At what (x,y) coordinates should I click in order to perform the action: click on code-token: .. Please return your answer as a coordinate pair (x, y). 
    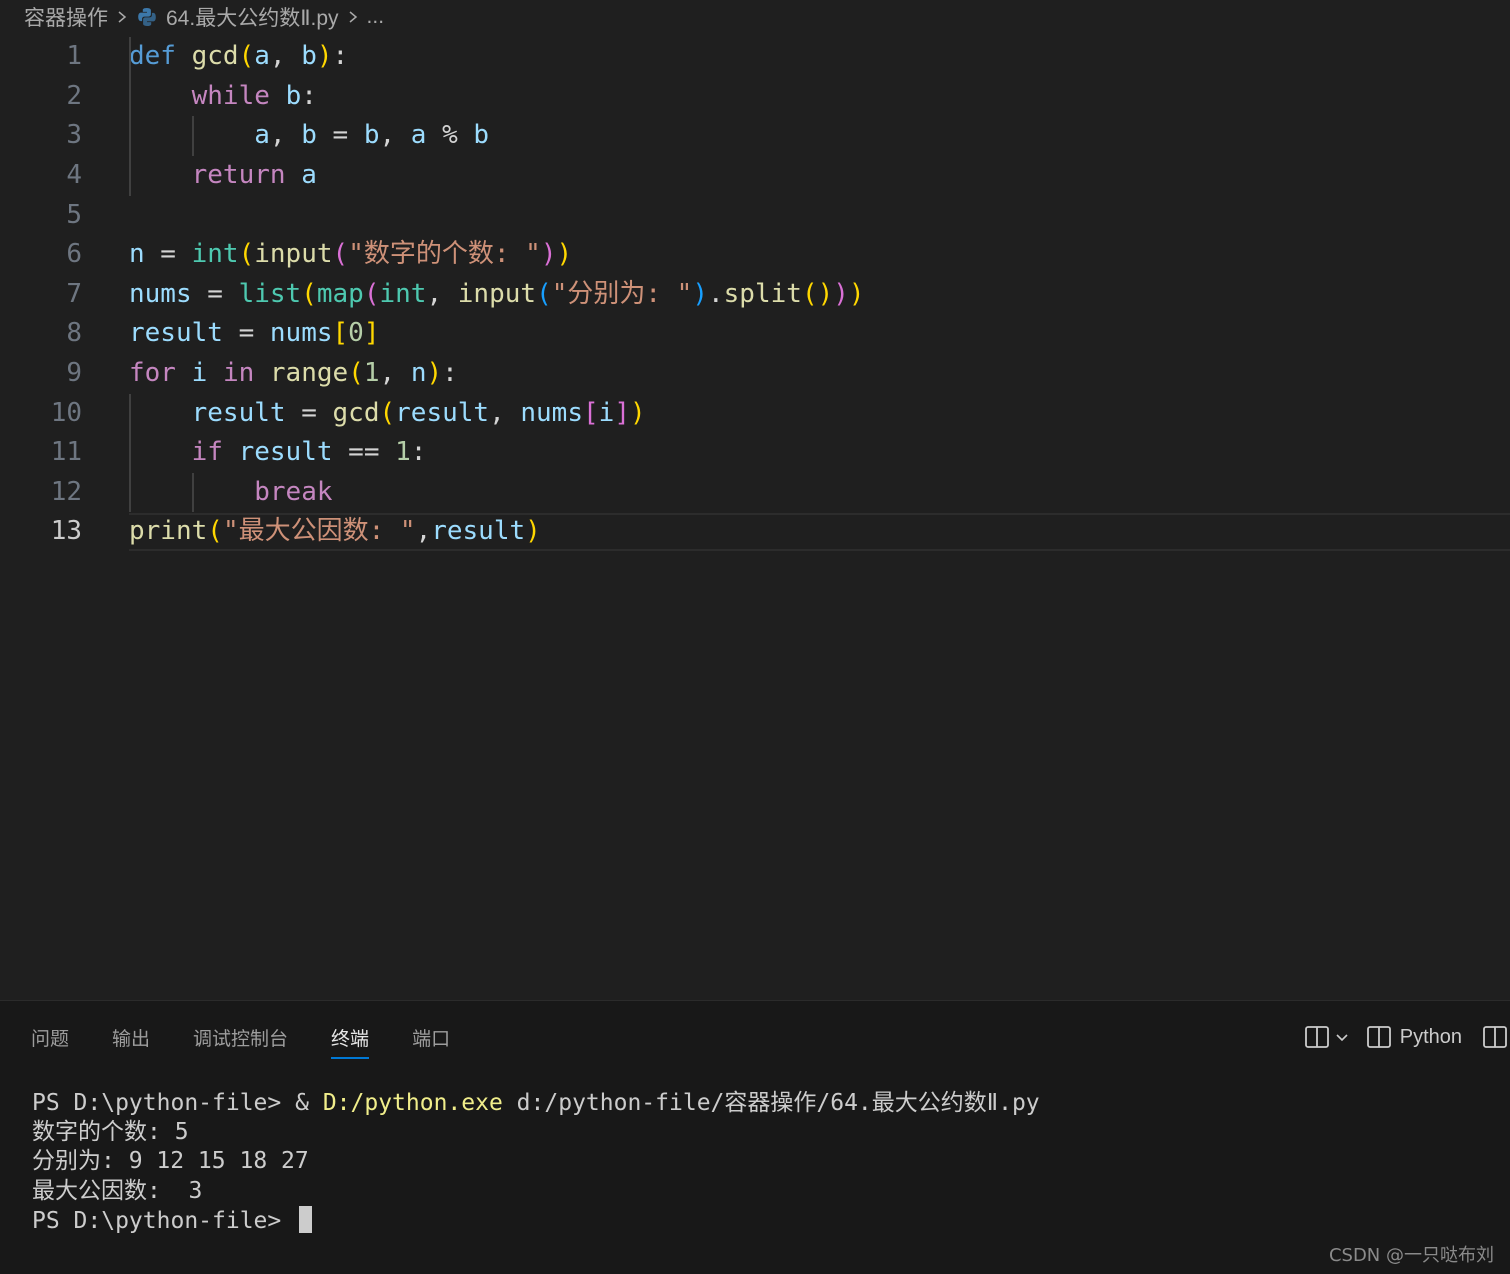
    Looking at the image, I should click on (716, 293).